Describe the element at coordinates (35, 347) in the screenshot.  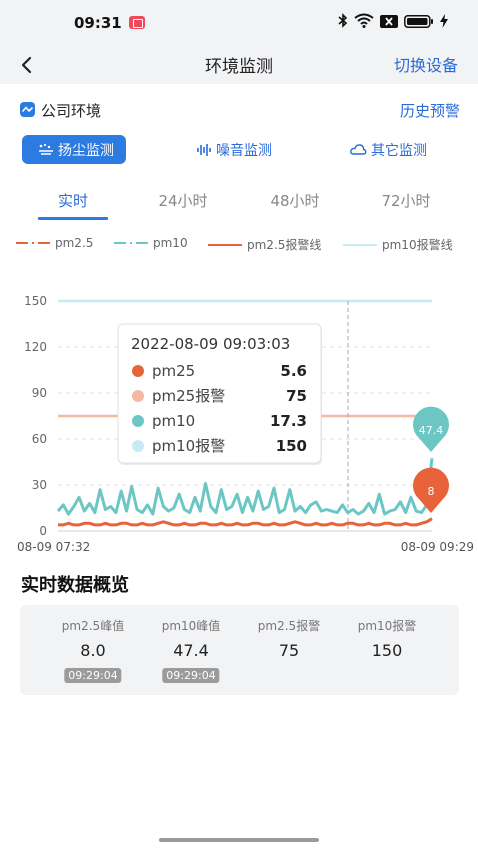
I see `y-tick-label: 120` at that location.